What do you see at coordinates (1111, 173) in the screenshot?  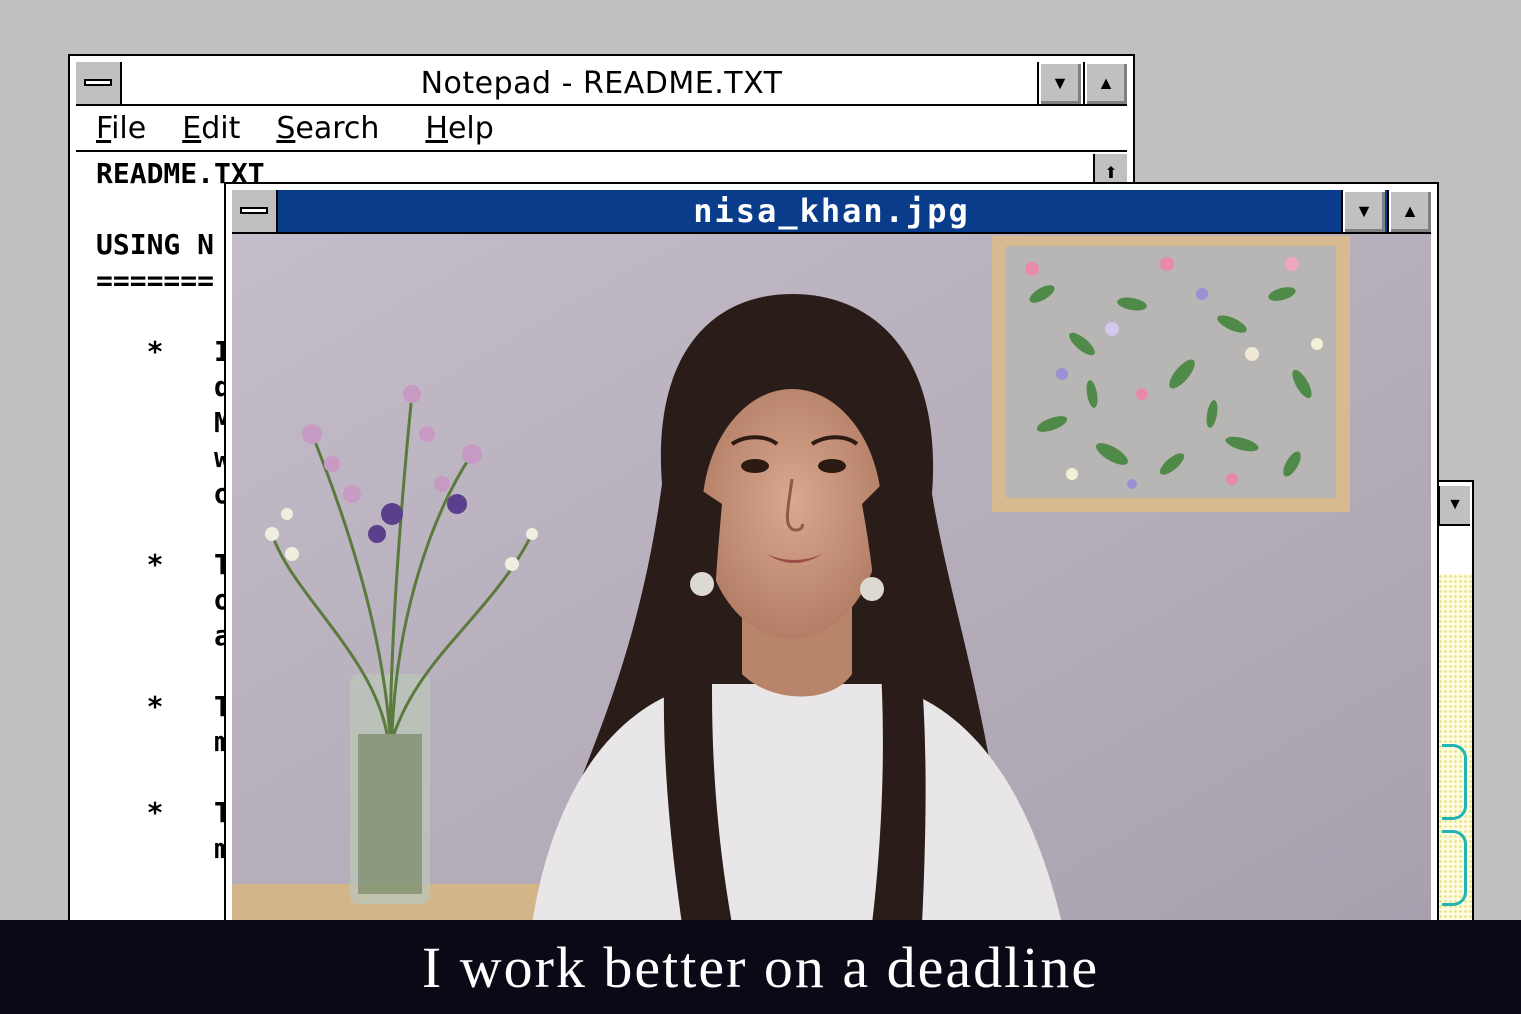 I see `arrow-up-icon: ⬆` at bounding box center [1111, 173].